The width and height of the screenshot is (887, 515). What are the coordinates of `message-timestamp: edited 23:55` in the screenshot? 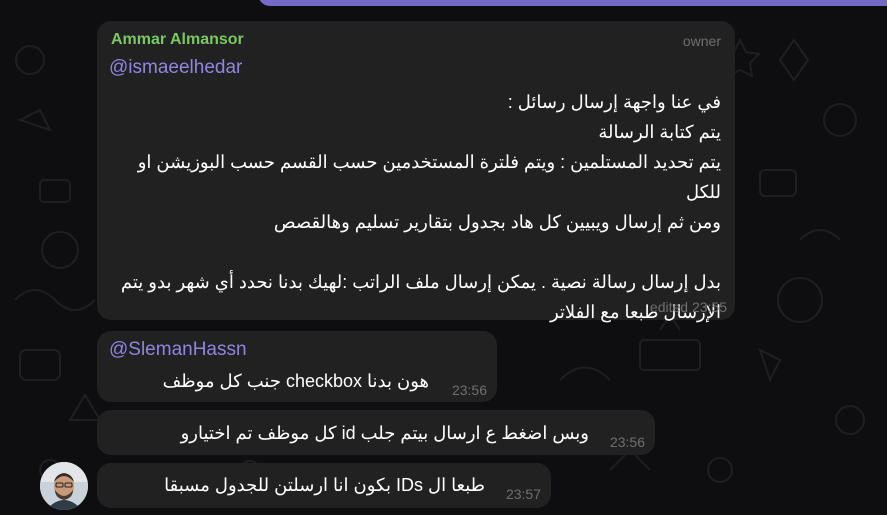 It's located at (688, 307).